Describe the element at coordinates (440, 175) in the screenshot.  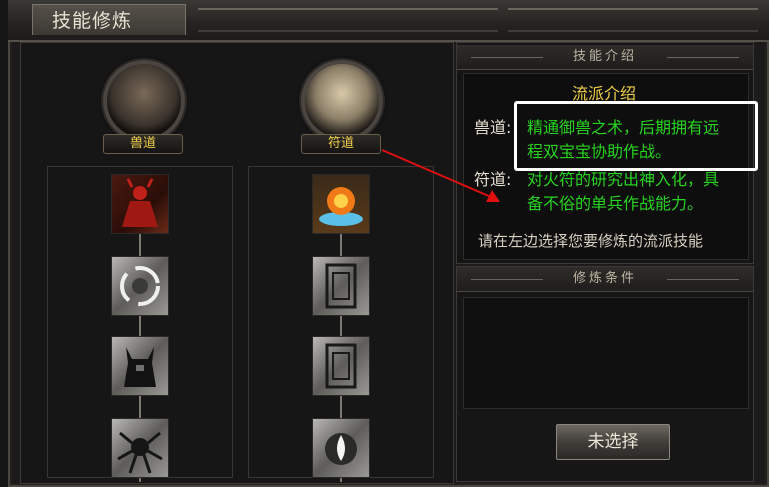
I see `annotation-arrow-icon` at that location.